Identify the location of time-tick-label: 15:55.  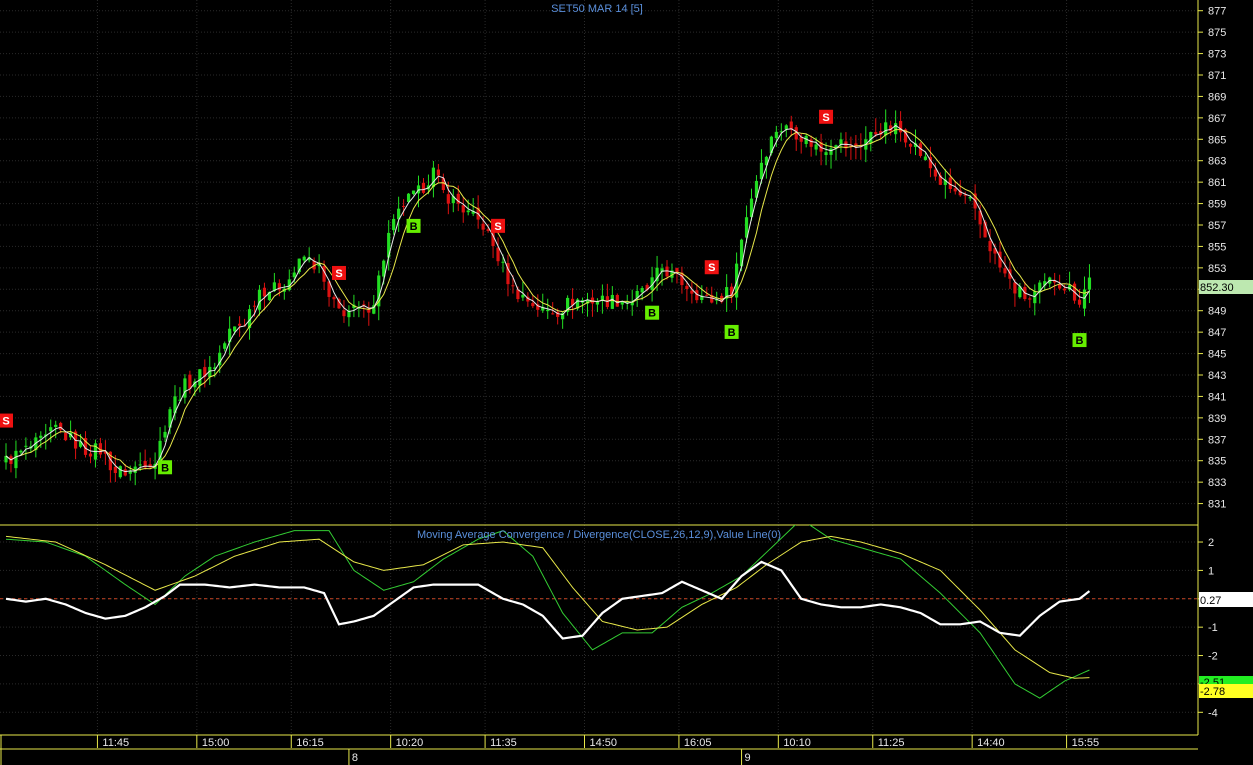
(1086, 743).